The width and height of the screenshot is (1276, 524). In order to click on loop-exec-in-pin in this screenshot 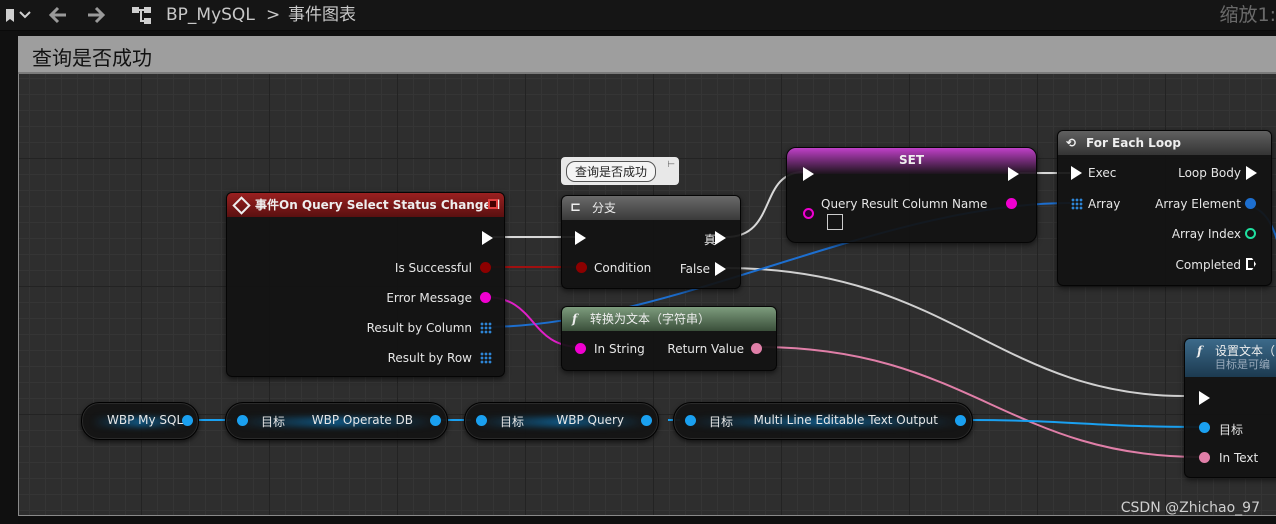, I will do `click(1076, 173)`.